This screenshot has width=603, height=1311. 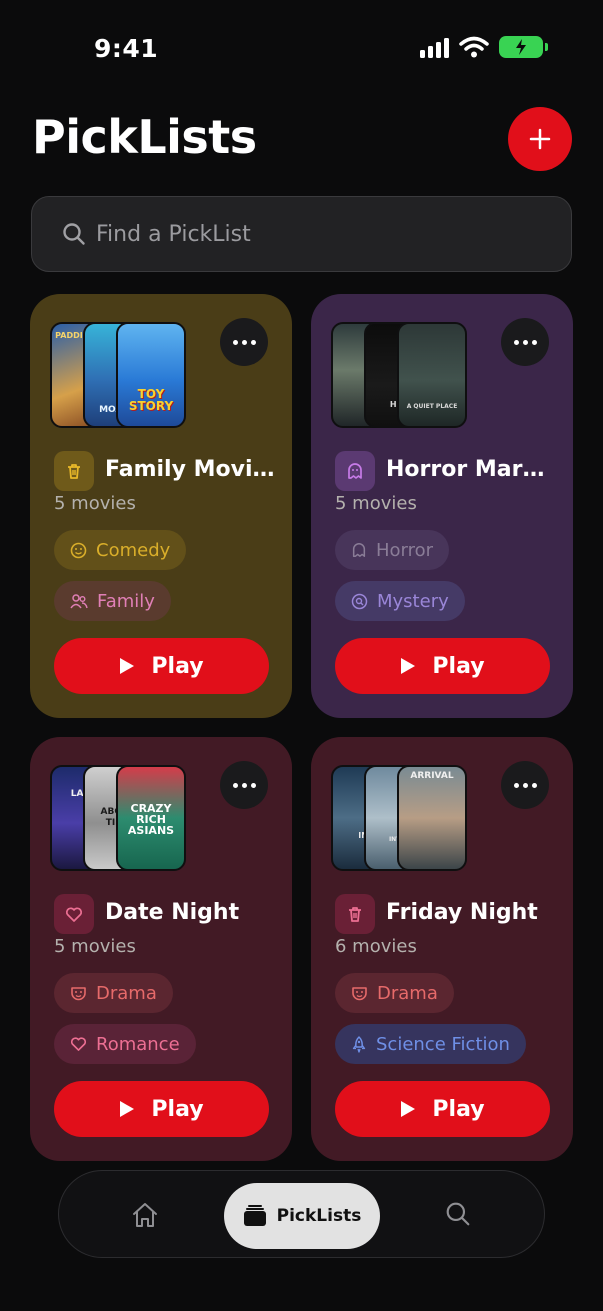 What do you see at coordinates (138, 1044) in the screenshot?
I see `tag-label: Romance` at bounding box center [138, 1044].